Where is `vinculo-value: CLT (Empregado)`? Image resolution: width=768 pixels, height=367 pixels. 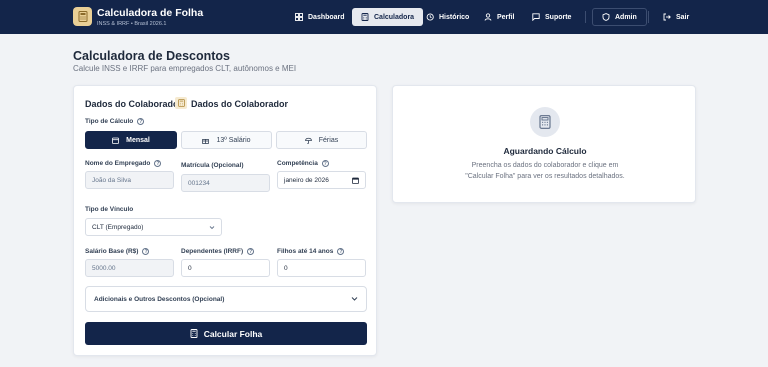 vinculo-value: CLT (Empregado) is located at coordinates (118, 227).